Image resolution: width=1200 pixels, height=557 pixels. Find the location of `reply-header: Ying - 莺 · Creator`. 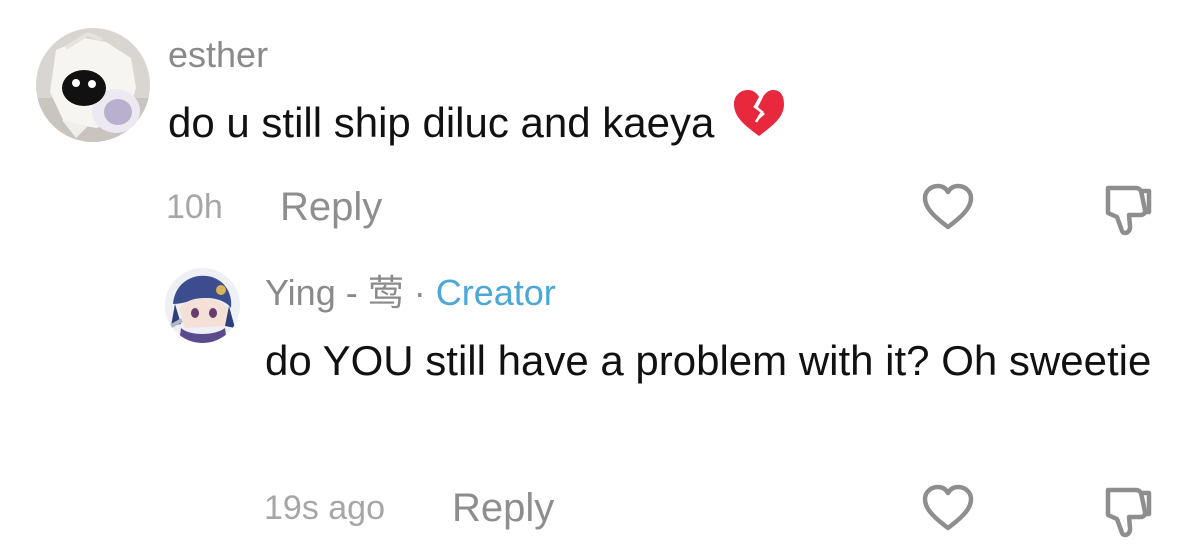

reply-header: Ying - 莺 · Creator is located at coordinates (410, 293).